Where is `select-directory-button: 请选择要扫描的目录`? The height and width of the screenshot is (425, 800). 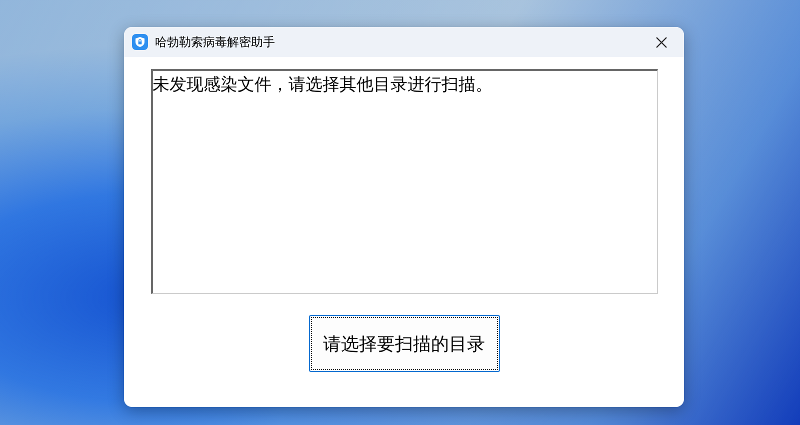 select-directory-button: 请选择要扫描的目录 is located at coordinates (404, 343).